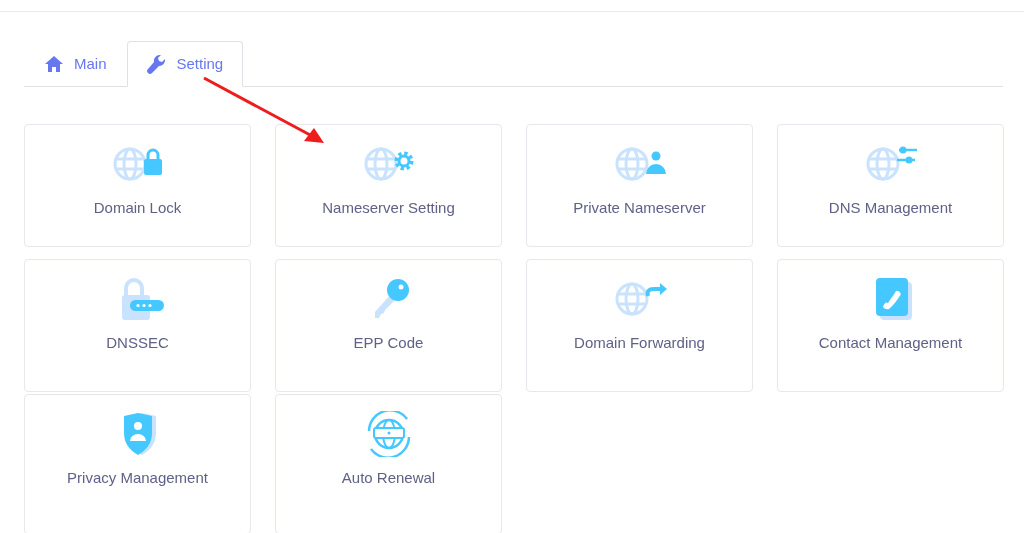 Image resolution: width=1024 pixels, height=533 pixels. I want to click on setting-card: Domain Lock, so click(137, 185).